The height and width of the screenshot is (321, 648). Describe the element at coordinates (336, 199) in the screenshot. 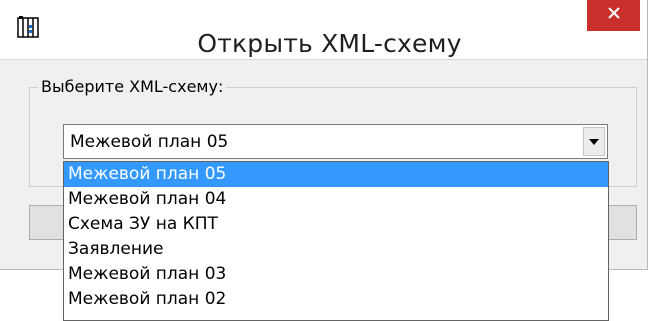

I see `list-item: Межевой план 04` at that location.